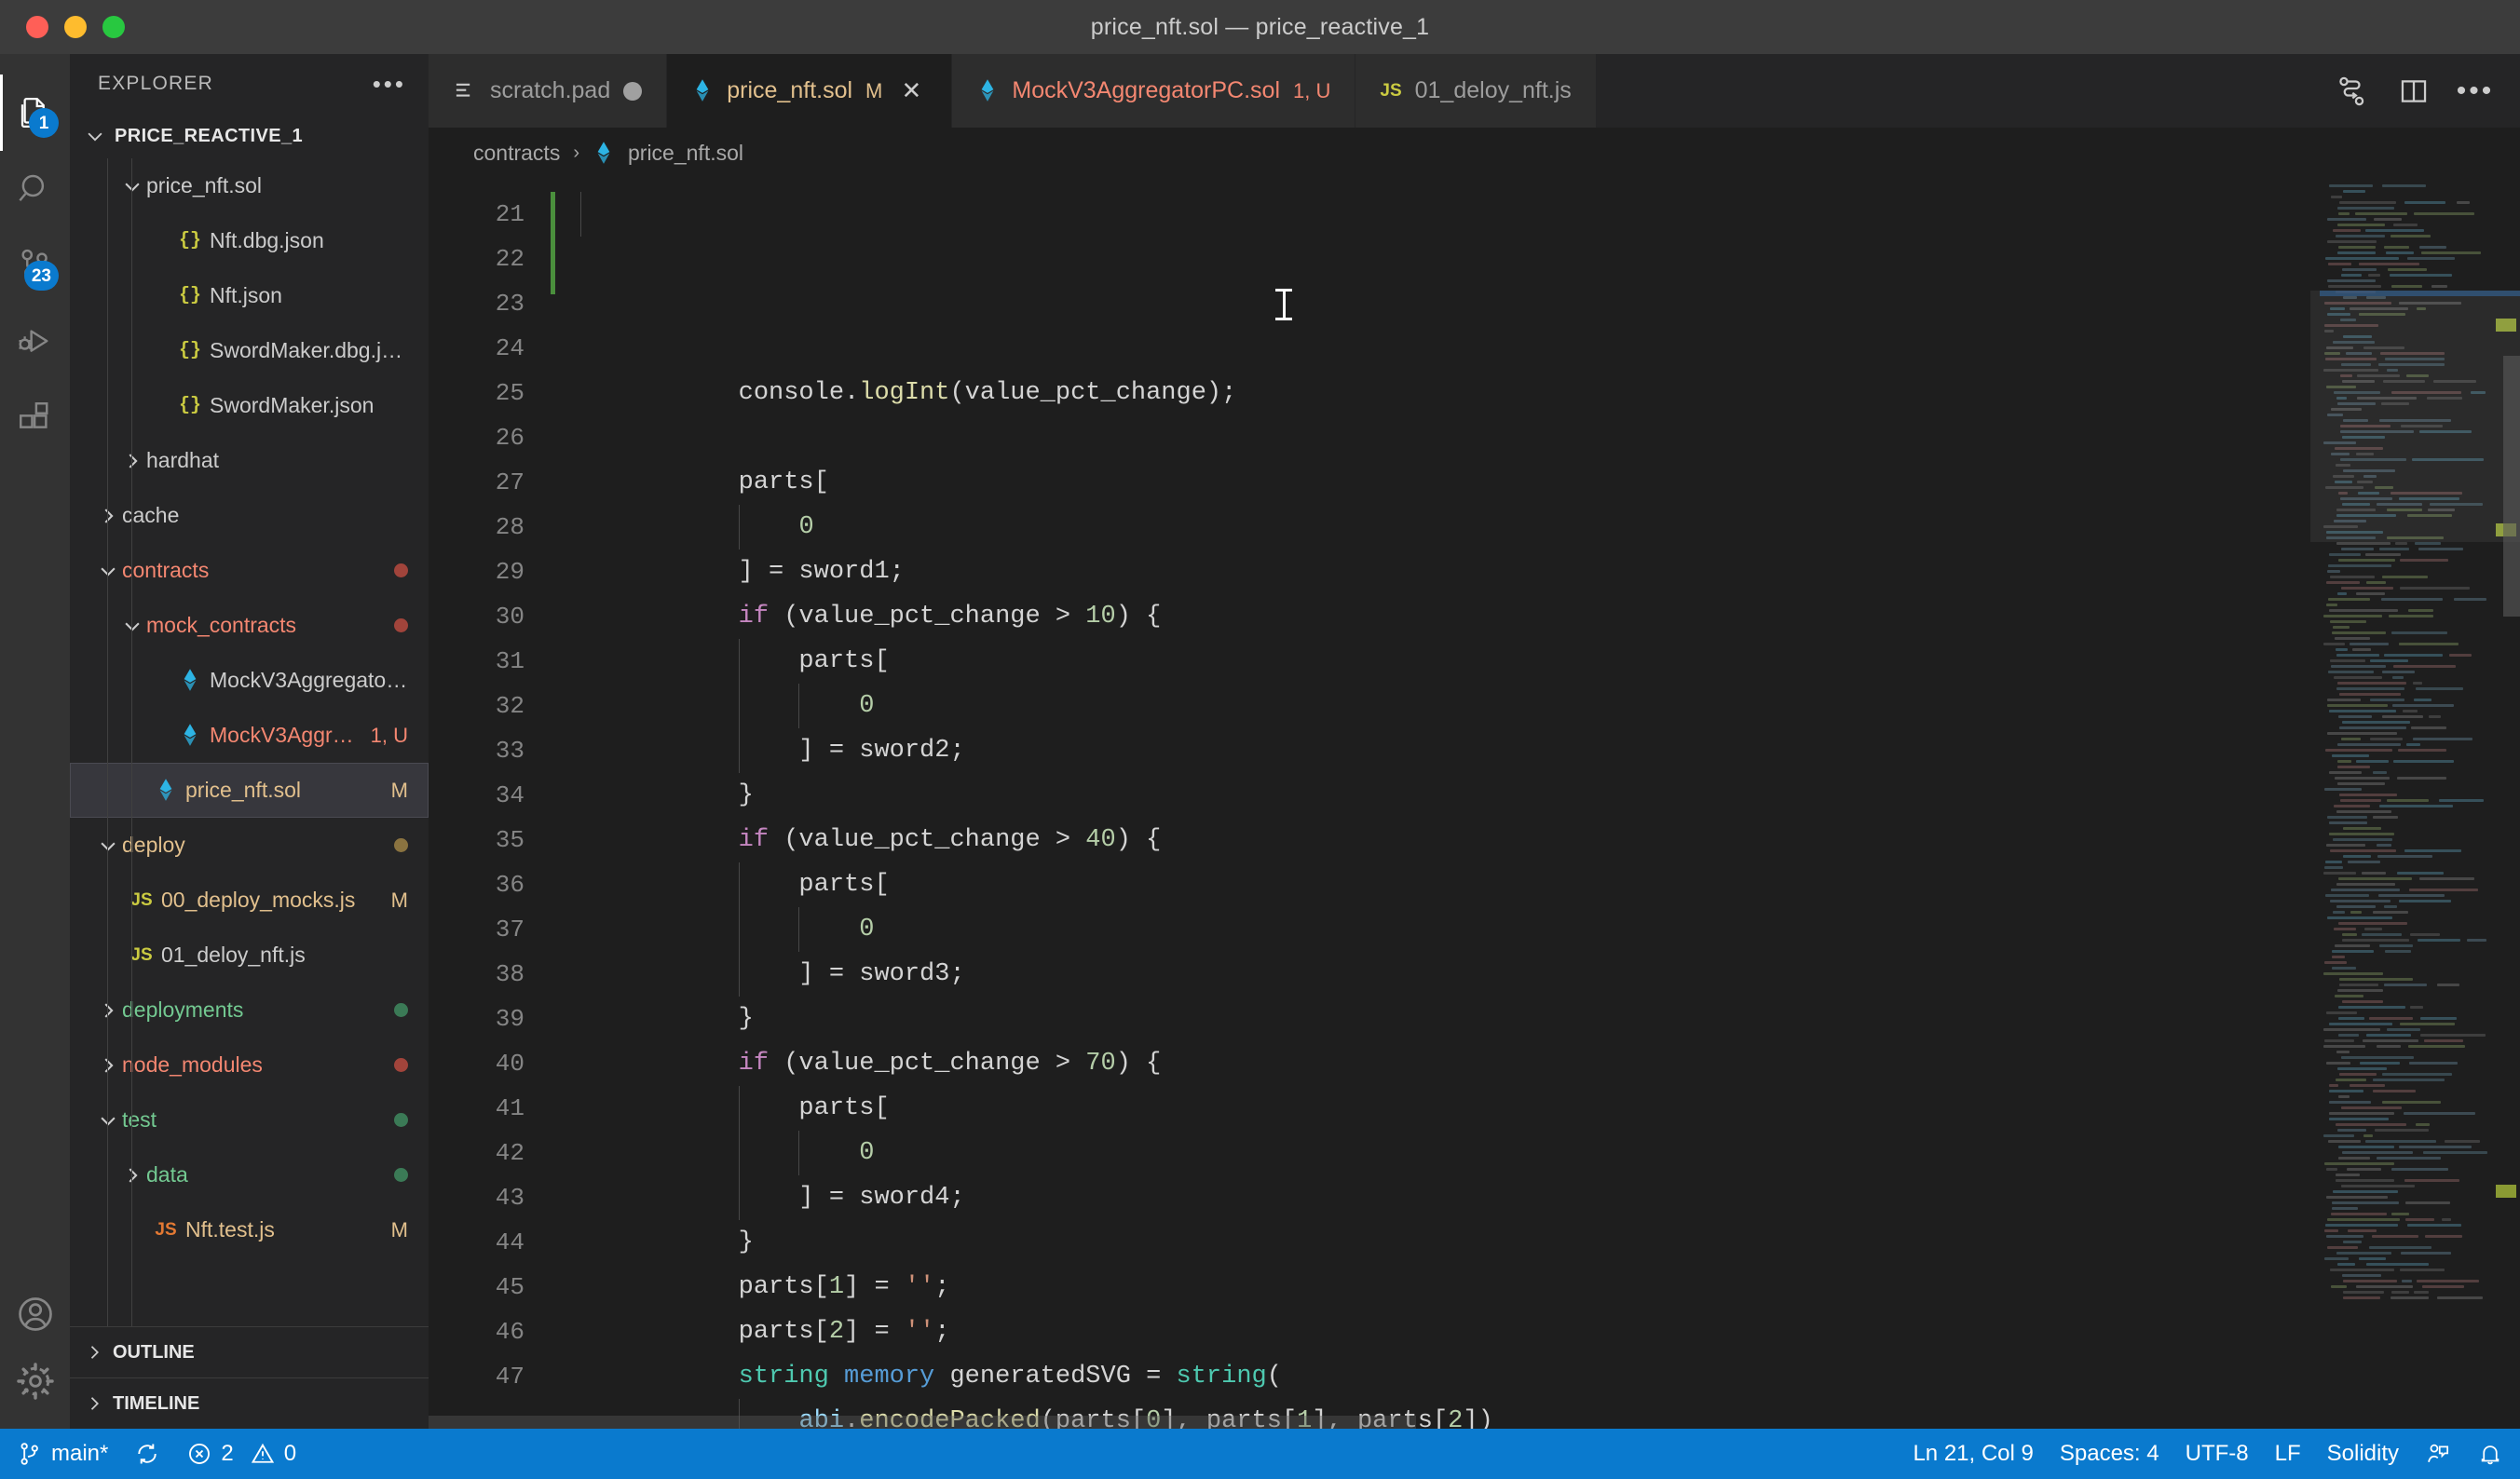 The image size is (2520, 1479). Describe the element at coordinates (249, 515) in the screenshot. I see `tree-folder-cache: cache` at that location.